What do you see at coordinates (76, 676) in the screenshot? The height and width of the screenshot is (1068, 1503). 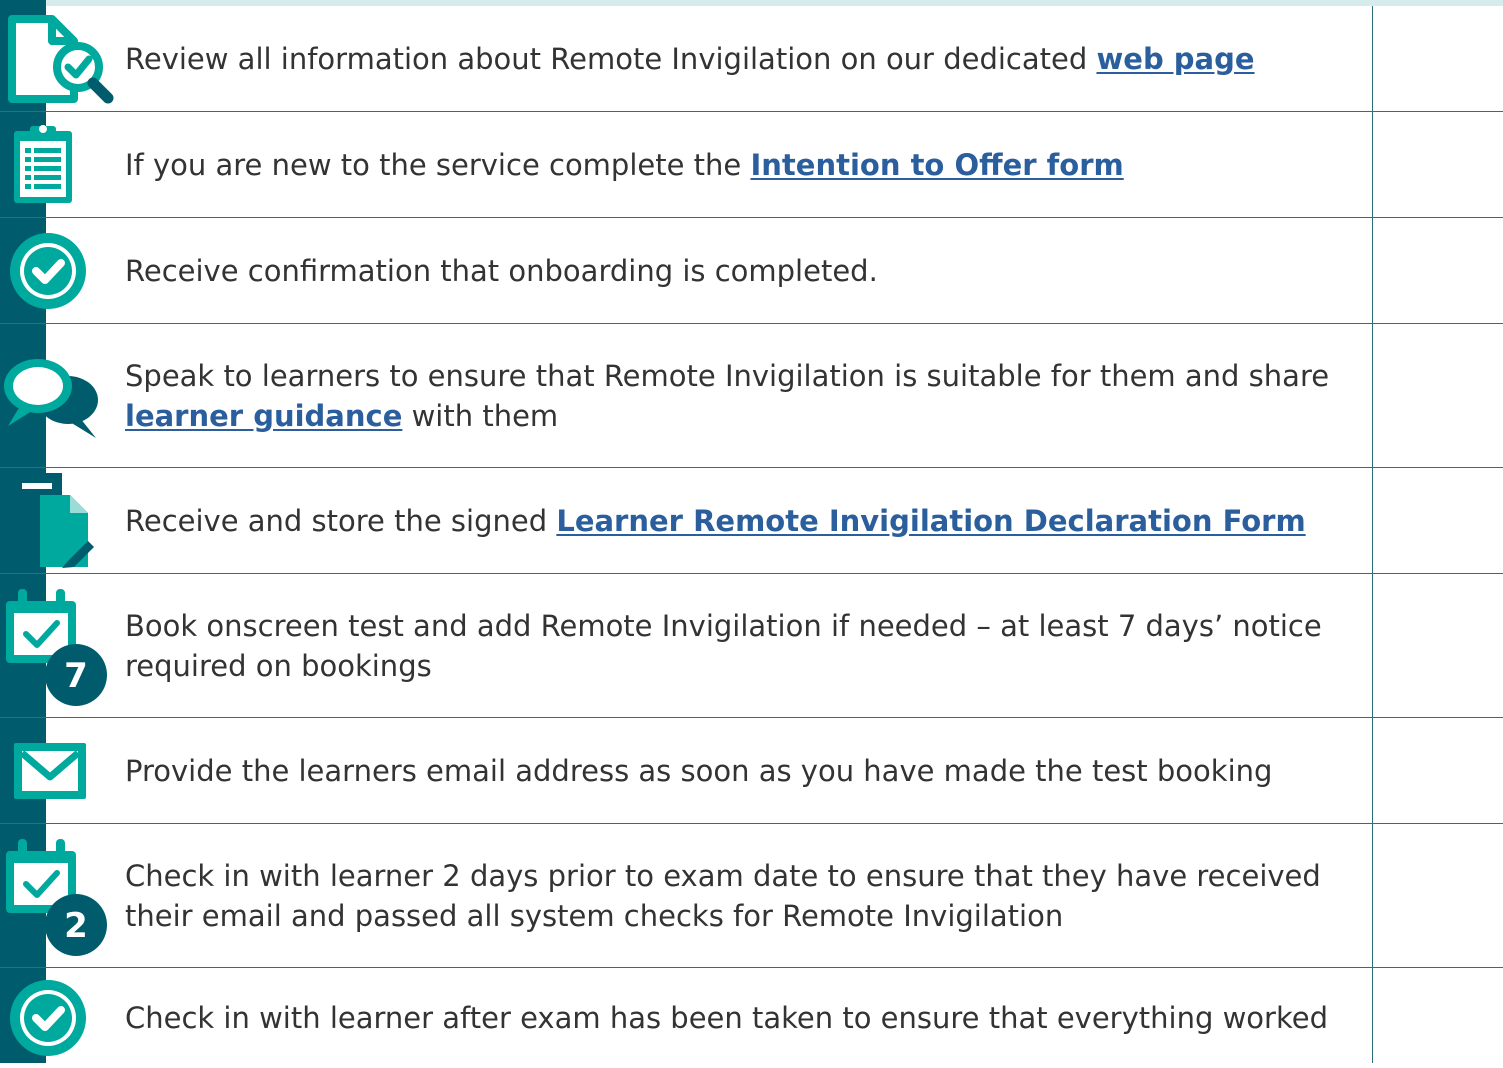 I see `calendar-badge-7: 7` at bounding box center [76, 676].